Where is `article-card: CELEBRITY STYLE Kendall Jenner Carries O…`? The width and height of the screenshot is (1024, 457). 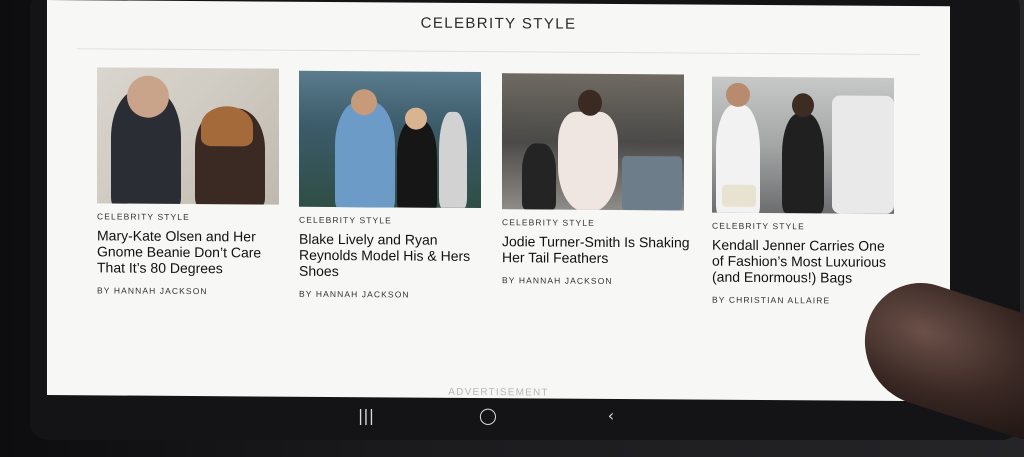
article-card: CELEBRITY STYLE Kendall Jenner Carries O… is located at coordinates (806, 191).